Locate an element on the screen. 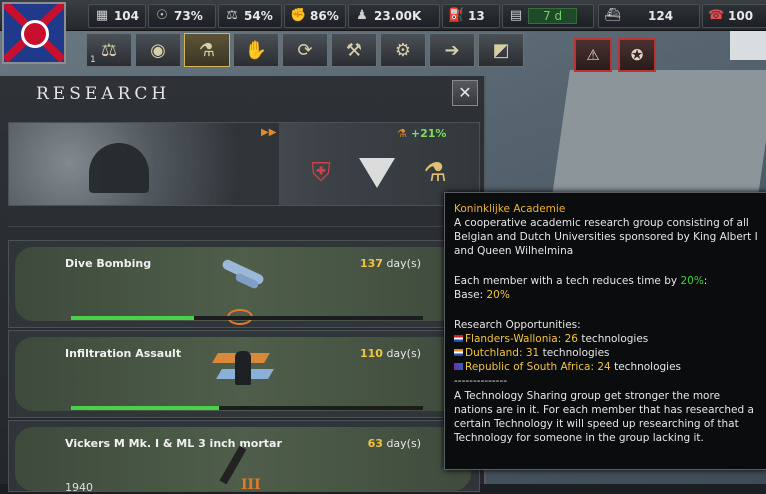  opportunities-label: Research Opportunities: is located at coordinates (517, 325).